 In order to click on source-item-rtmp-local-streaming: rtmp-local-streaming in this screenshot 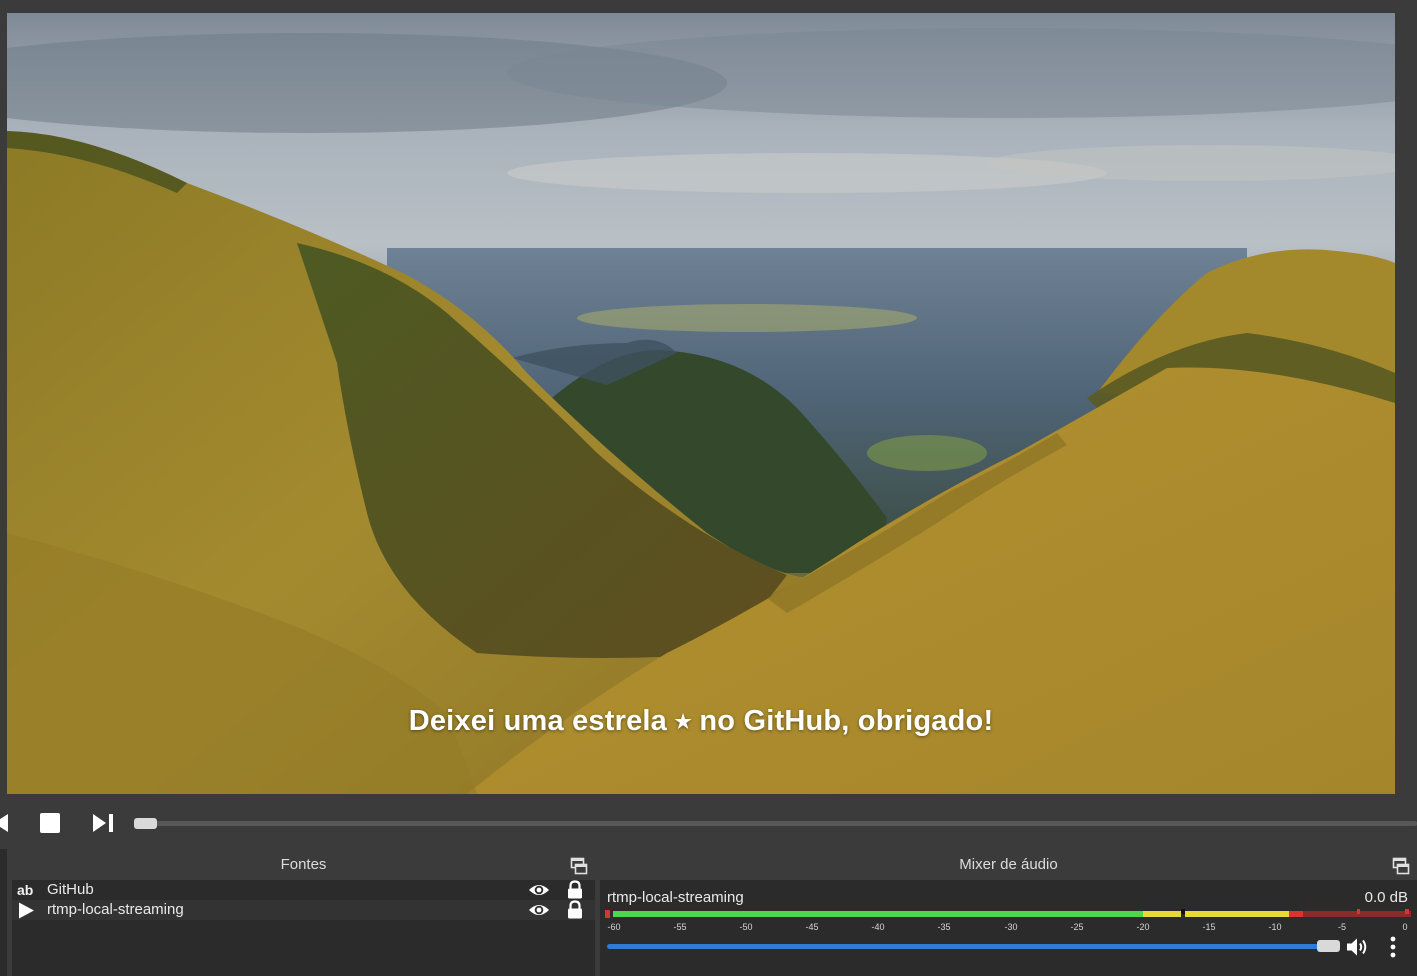, I will do `click(303, 910)`.